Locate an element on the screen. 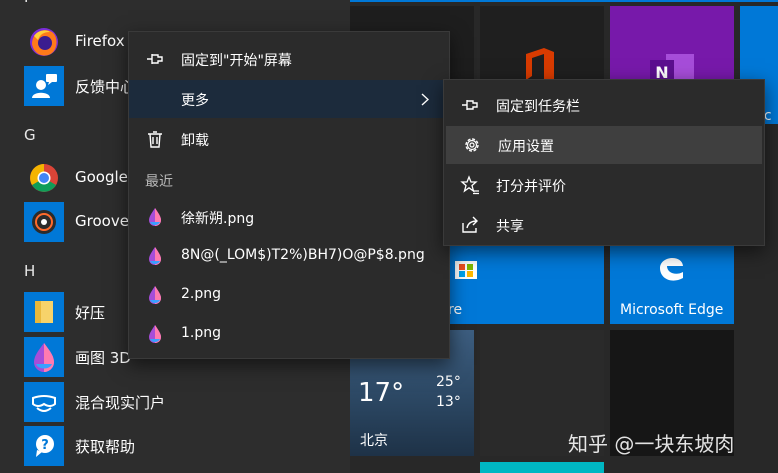  tile-top-strip is located at coordinates (564, 1).